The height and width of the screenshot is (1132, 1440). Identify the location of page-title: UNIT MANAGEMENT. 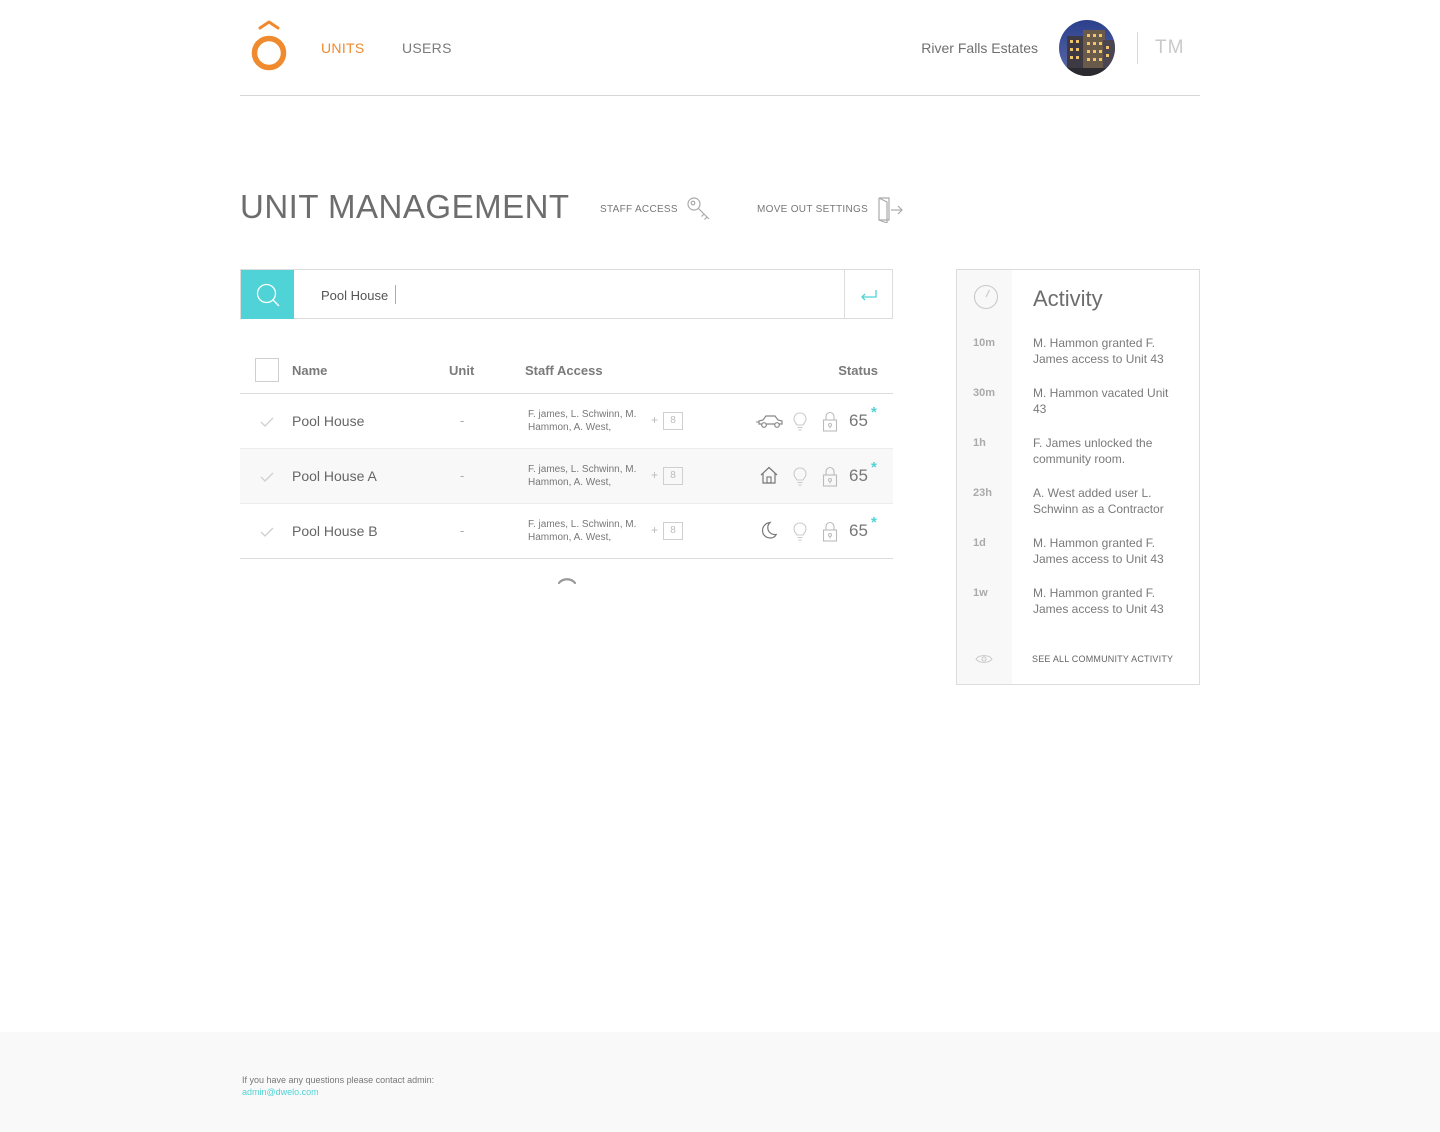
(405, 206).